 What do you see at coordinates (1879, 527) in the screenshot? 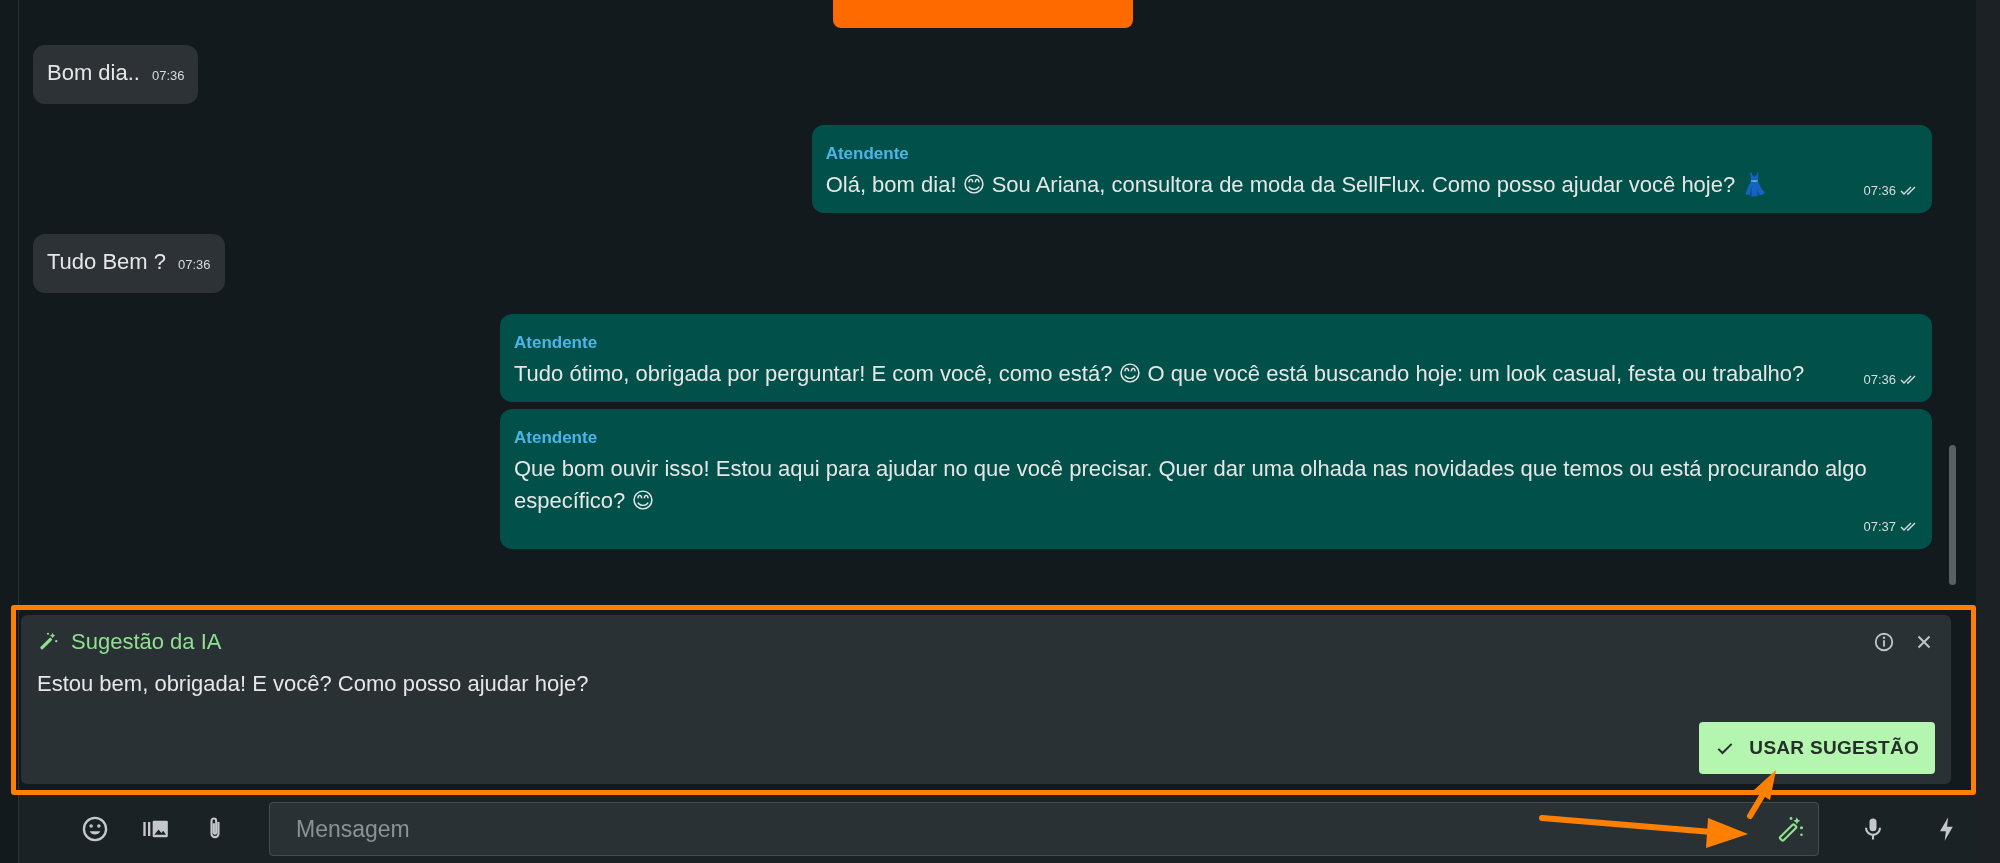
I see `message-time: 07:37` at bounding box center [1879, 527].